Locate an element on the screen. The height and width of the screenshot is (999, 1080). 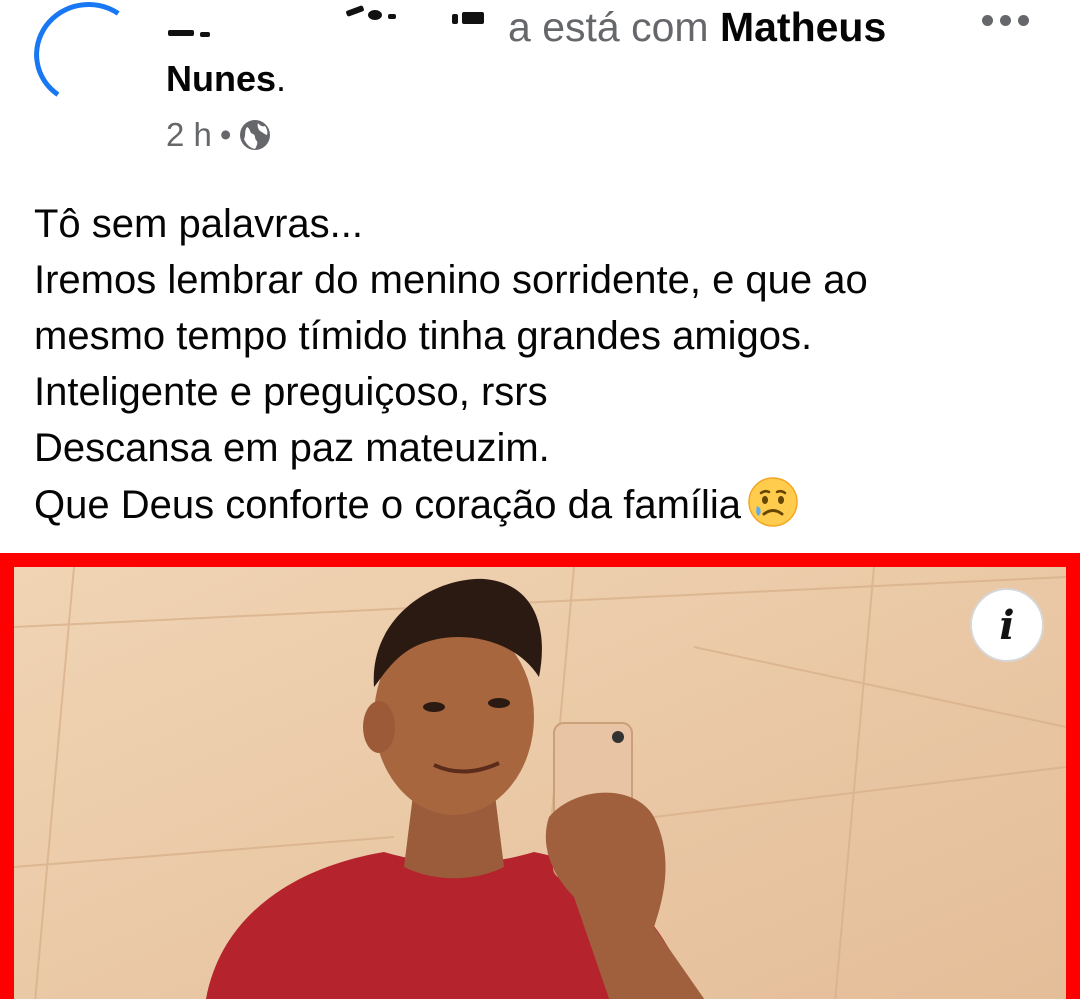
tagged-name-line2-row: Nunes. is located at coordinates (226, 79).